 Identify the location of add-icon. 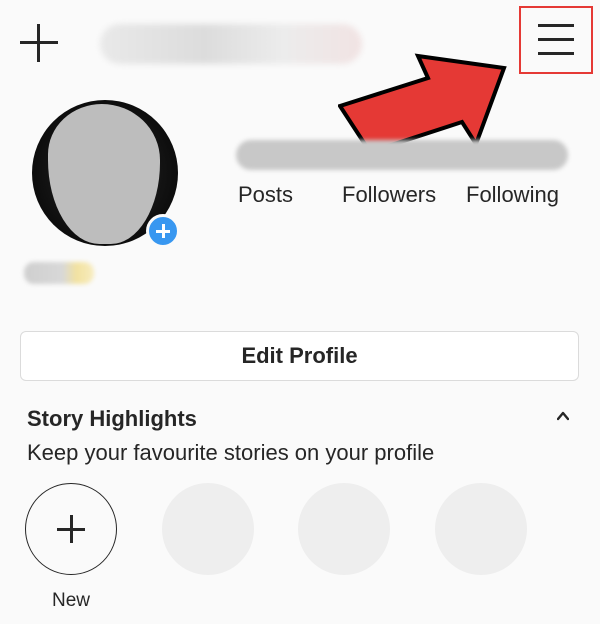
(39, 43).